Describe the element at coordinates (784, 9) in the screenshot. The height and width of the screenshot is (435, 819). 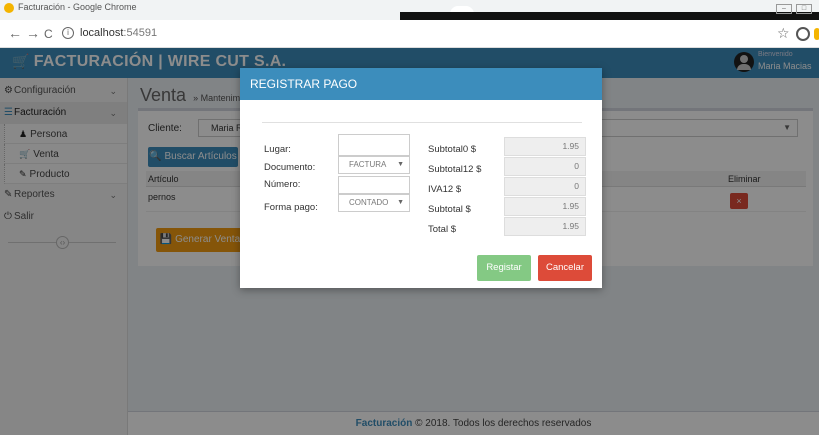
I see `minimize-icon: –` at that location.